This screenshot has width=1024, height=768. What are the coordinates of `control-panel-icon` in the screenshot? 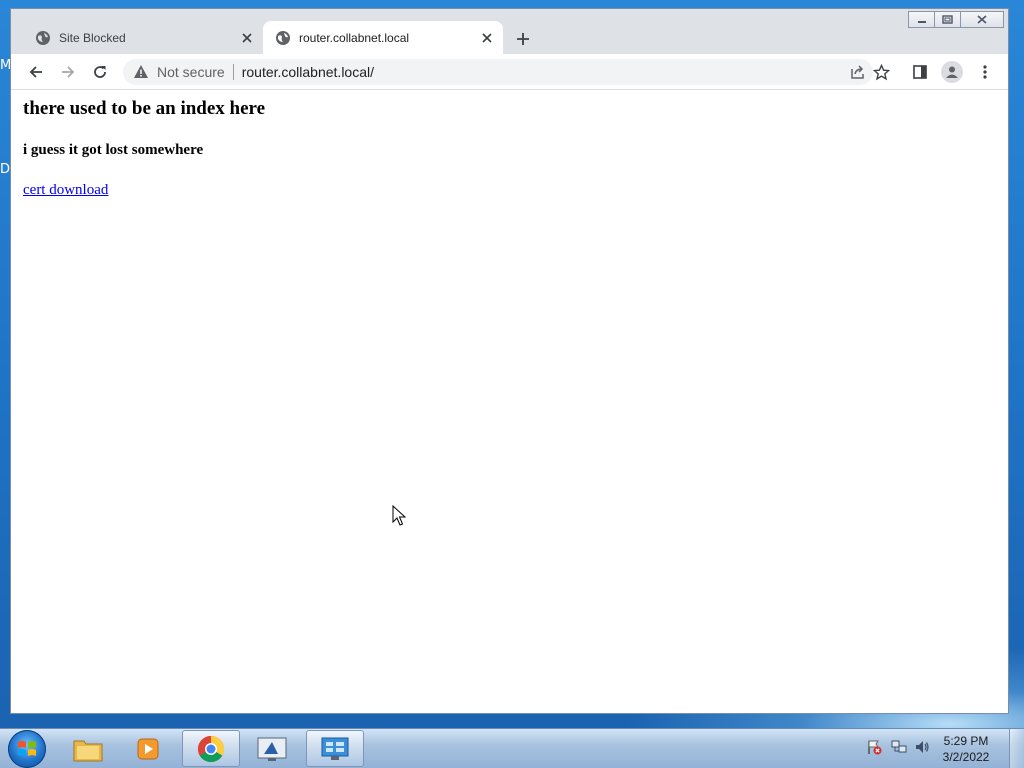 It's located at (335, 748).